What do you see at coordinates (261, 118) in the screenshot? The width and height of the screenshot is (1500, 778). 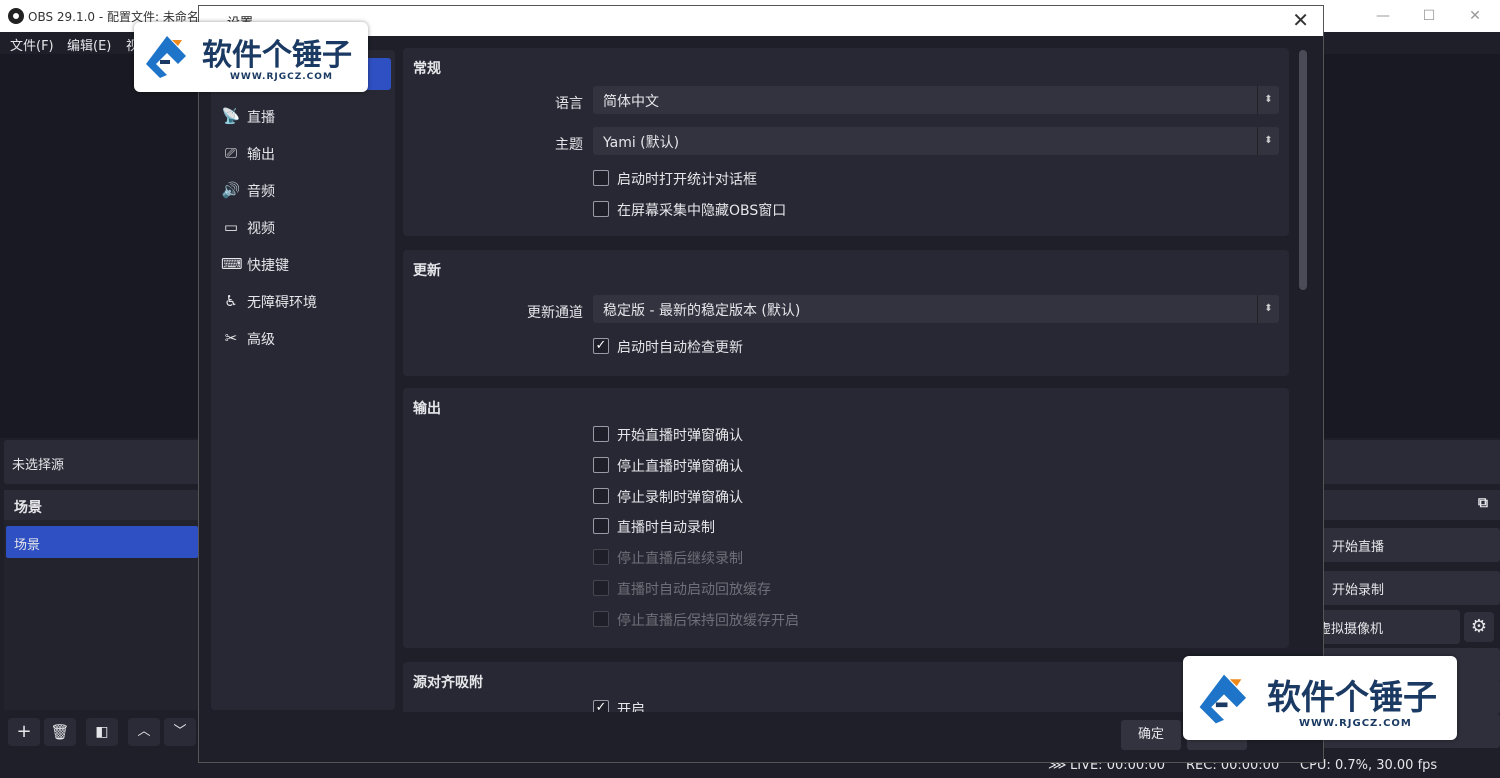 I see `nav-item-label: 直播` at bounding box center [261, 118].